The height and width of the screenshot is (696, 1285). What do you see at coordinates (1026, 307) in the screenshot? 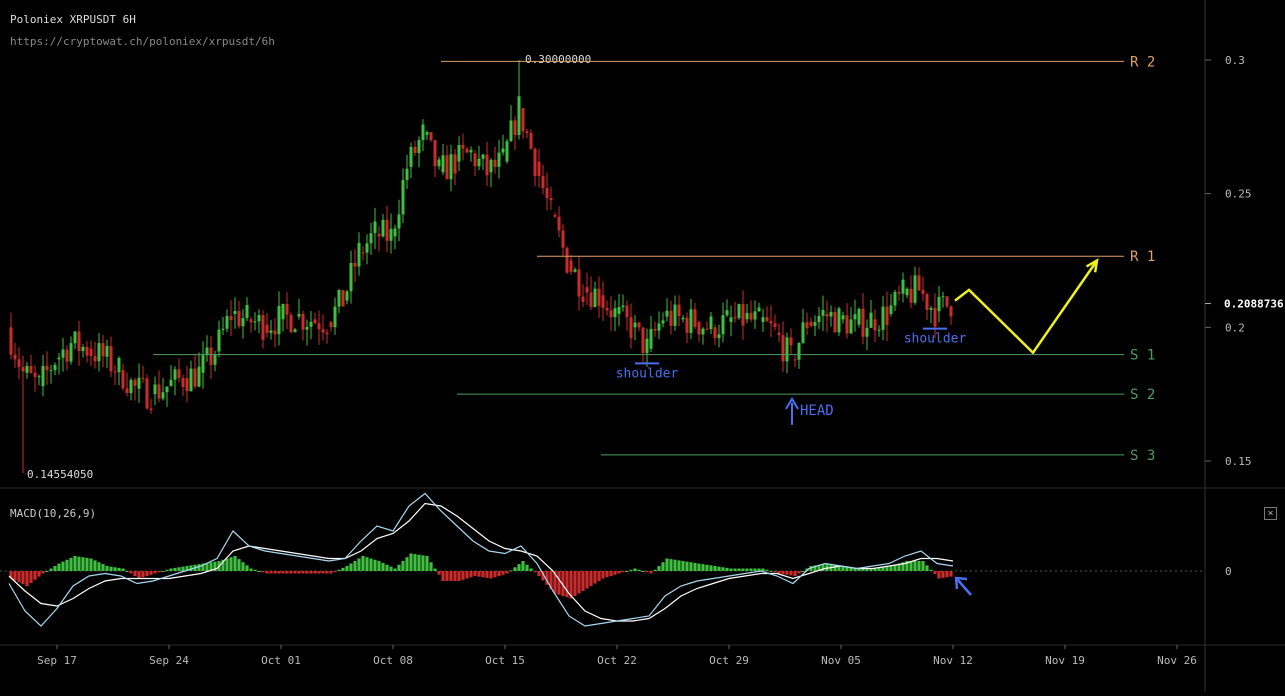
I see `projection-path` at bounding box center [1026, 307].